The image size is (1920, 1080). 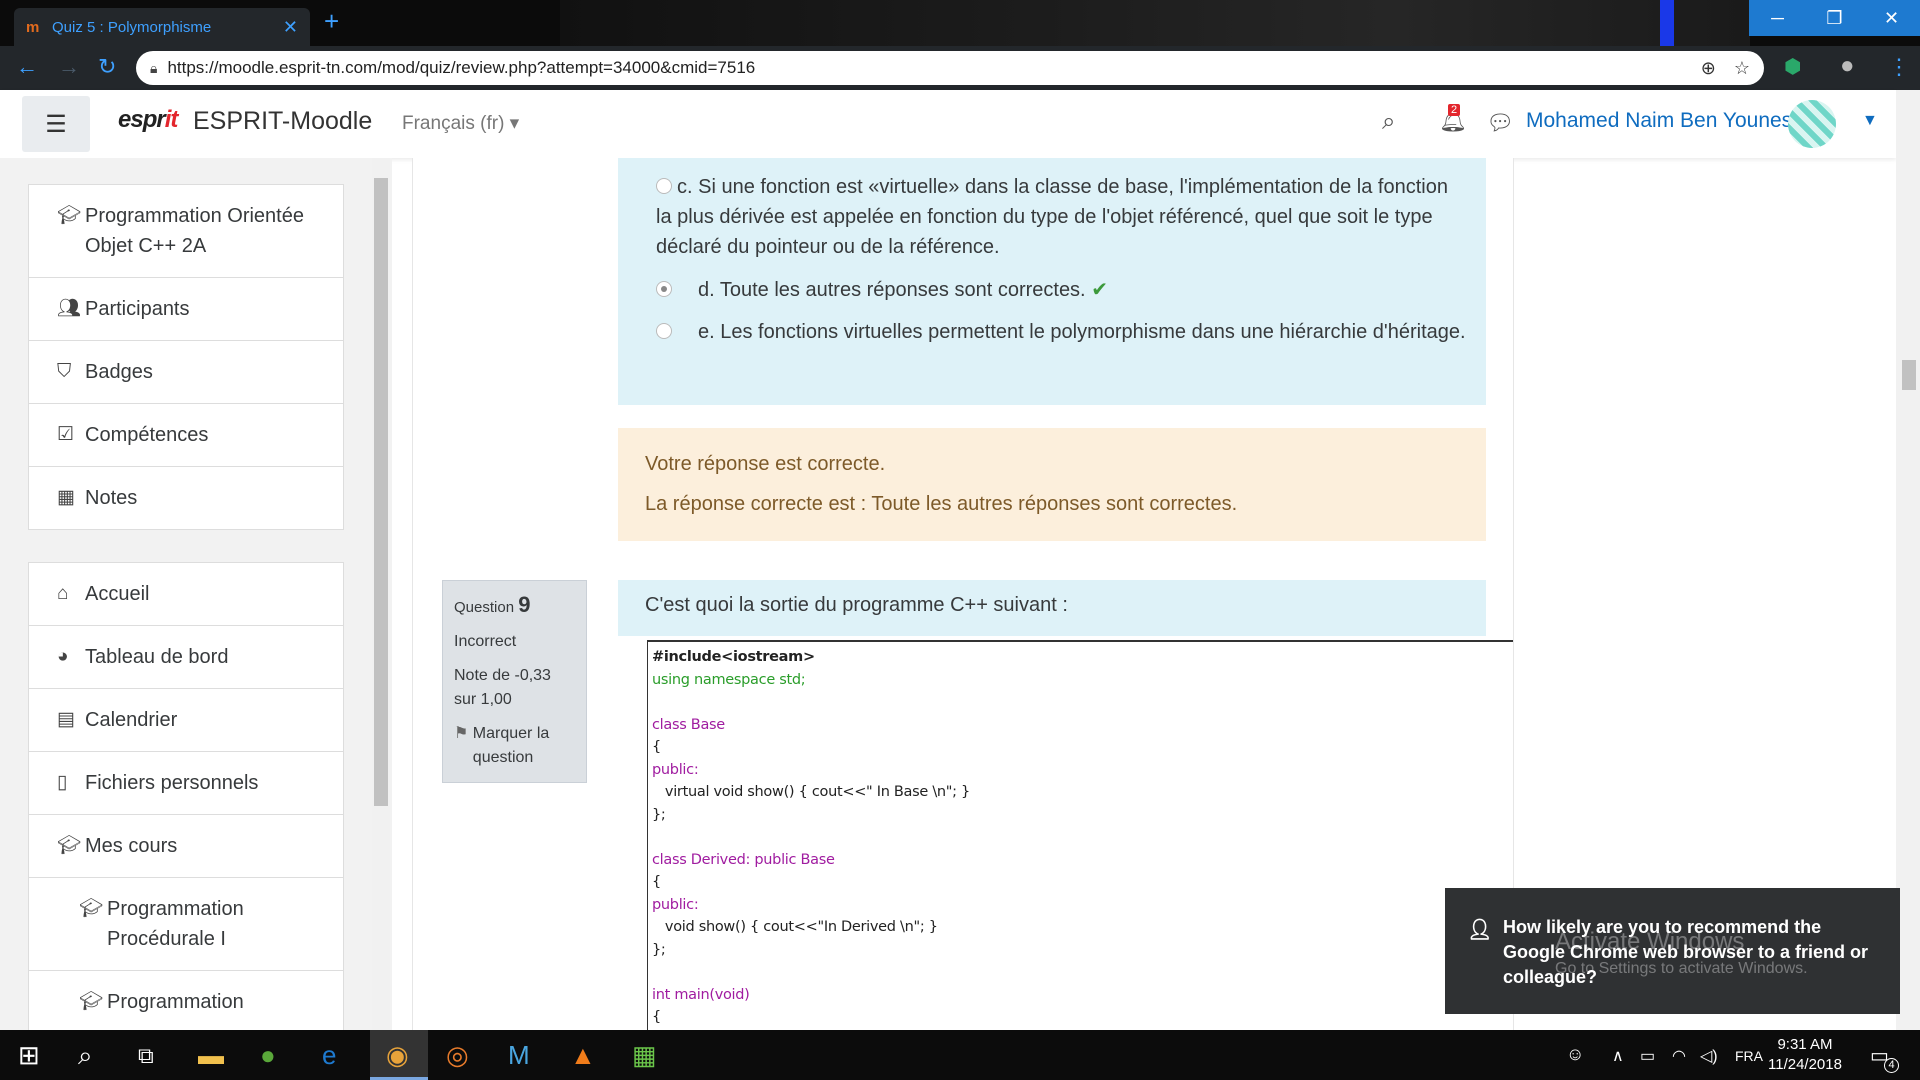 I want to click on nav-item-accueil: ⌂ Accueil, so click(x=186, y=594).